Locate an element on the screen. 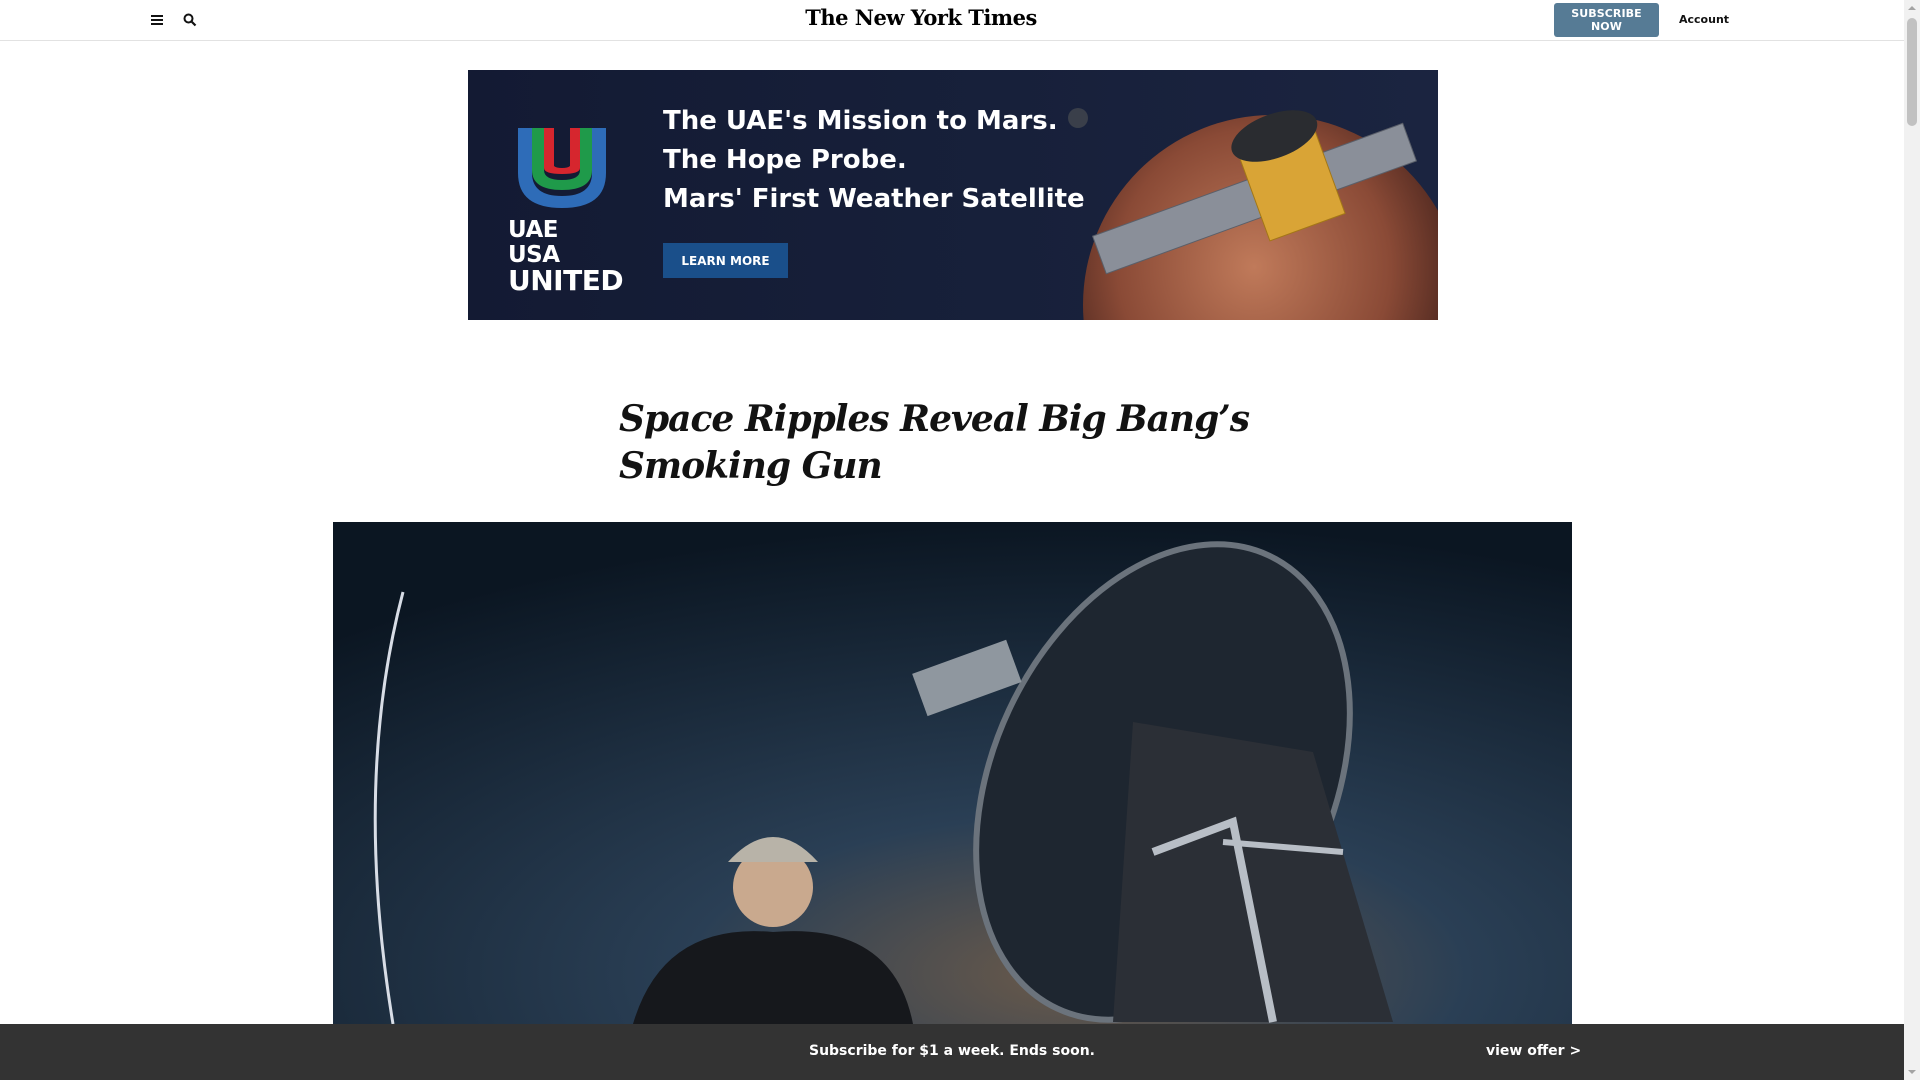 This screenshot has height=1085, width=1920. ad-logo-line1: UAE USA is located at coordinates (534, 242).